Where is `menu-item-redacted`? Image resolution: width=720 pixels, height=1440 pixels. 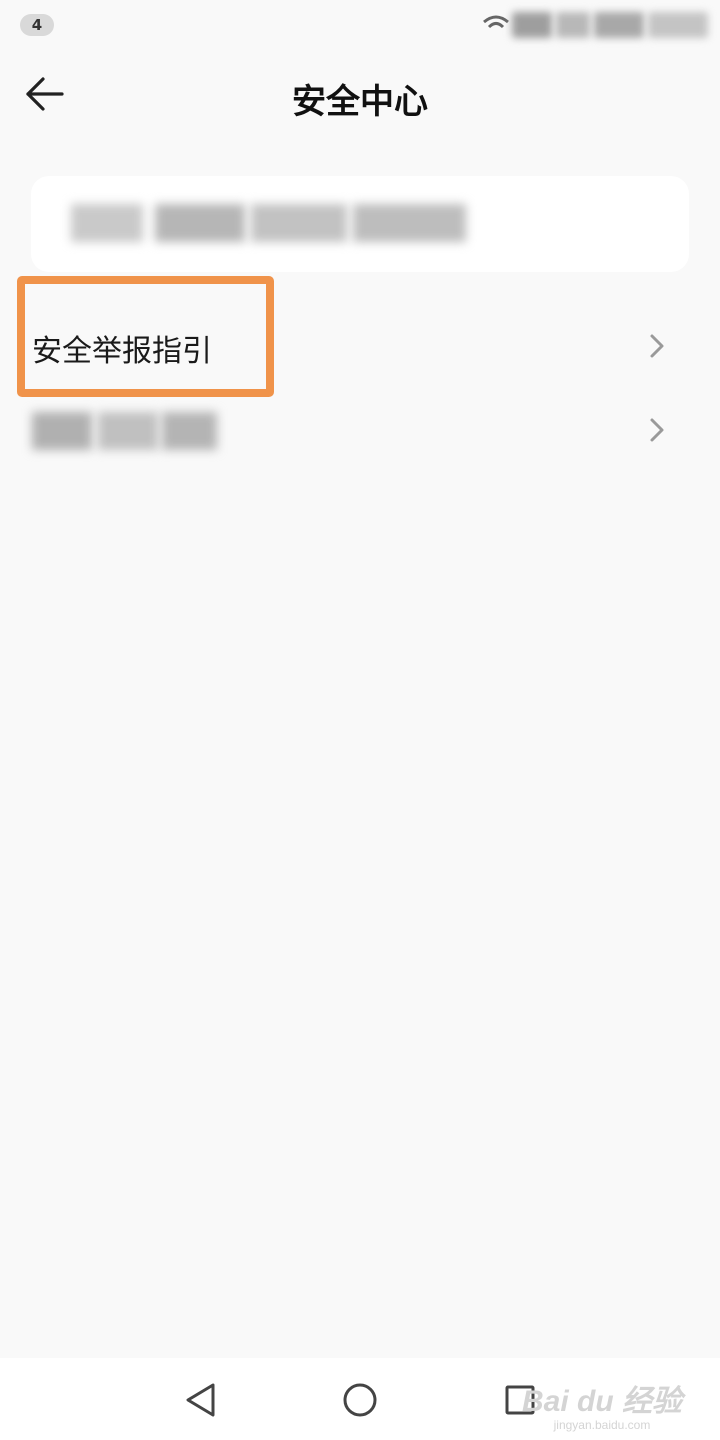 menu-item-redacted is located at coordinates (360, 430).